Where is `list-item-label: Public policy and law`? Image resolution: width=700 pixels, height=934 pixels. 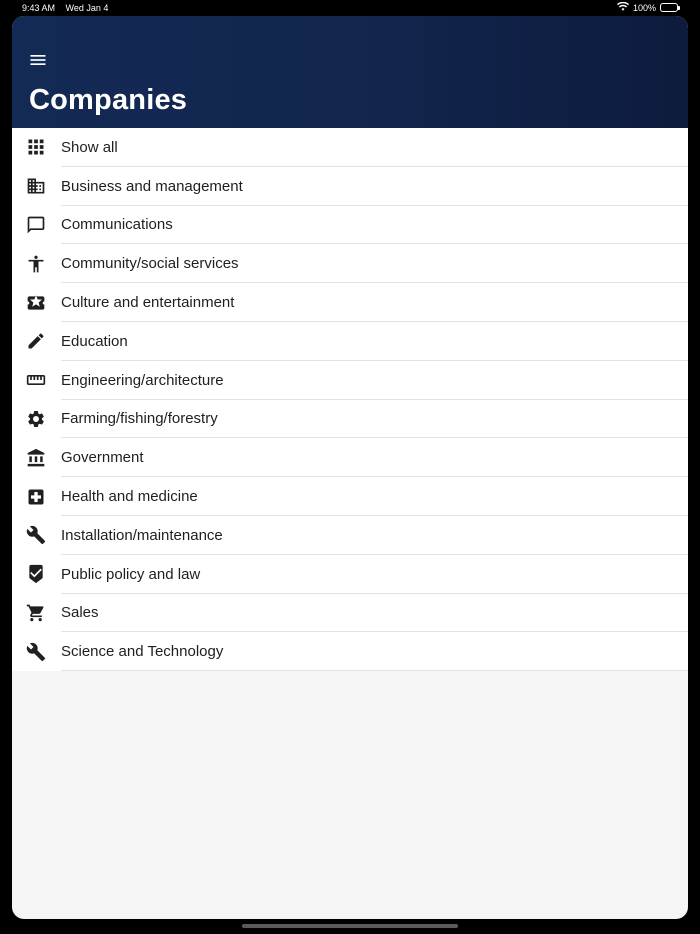
list-item-label: Public policy and law is located at coordinates (131, 574).